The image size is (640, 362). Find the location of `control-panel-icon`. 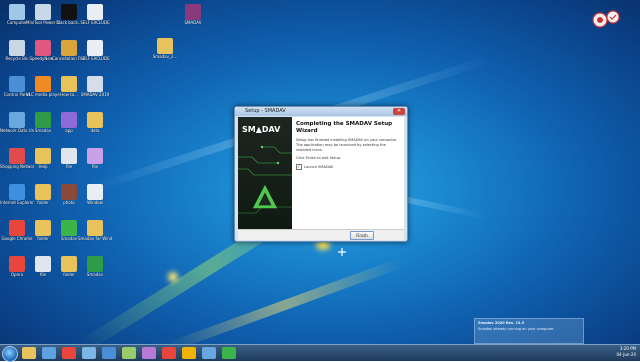

control-panel-icon is located at coordinates (17, 84).